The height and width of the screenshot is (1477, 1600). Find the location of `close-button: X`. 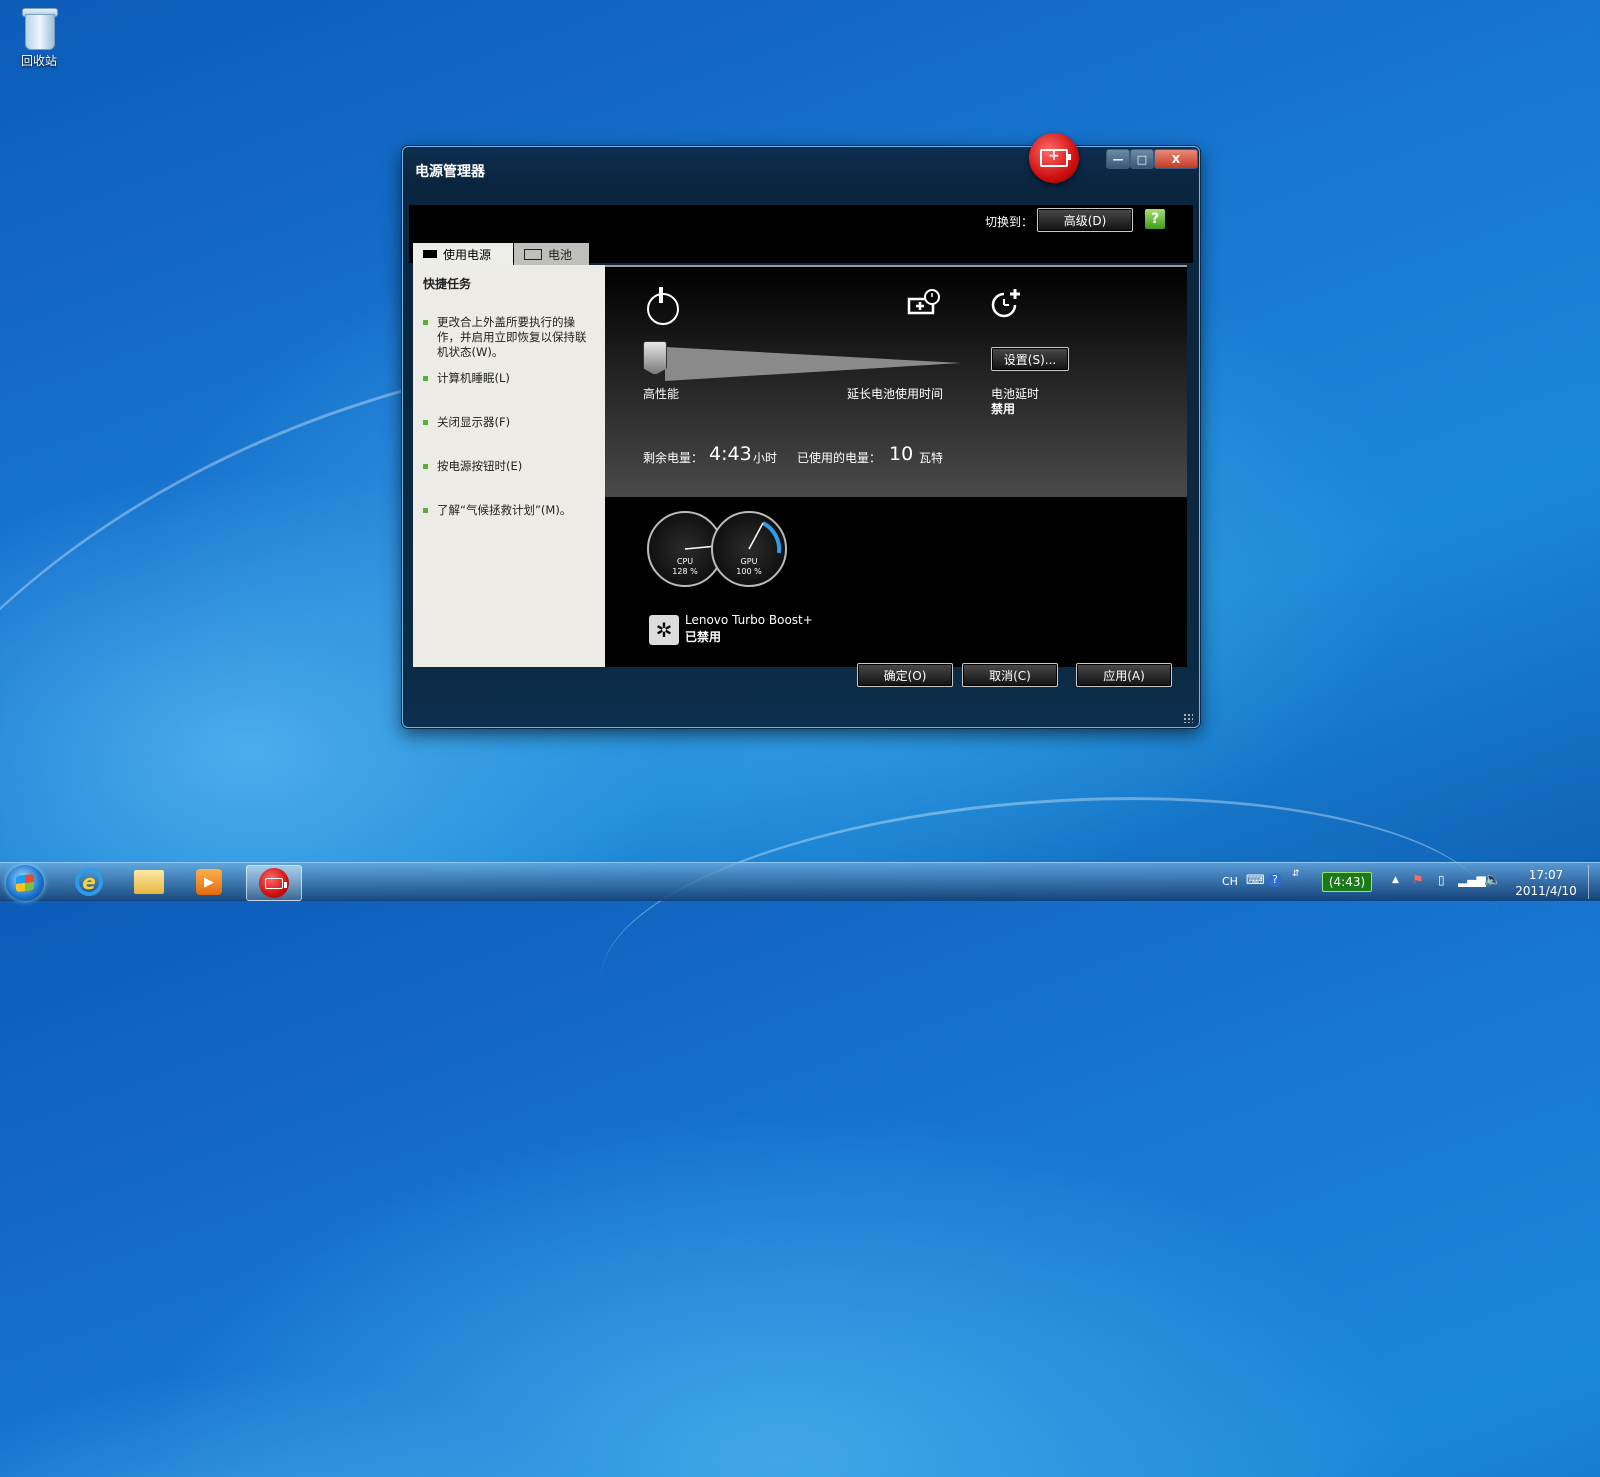

close-button: X is located at coordinates (1176, 159).